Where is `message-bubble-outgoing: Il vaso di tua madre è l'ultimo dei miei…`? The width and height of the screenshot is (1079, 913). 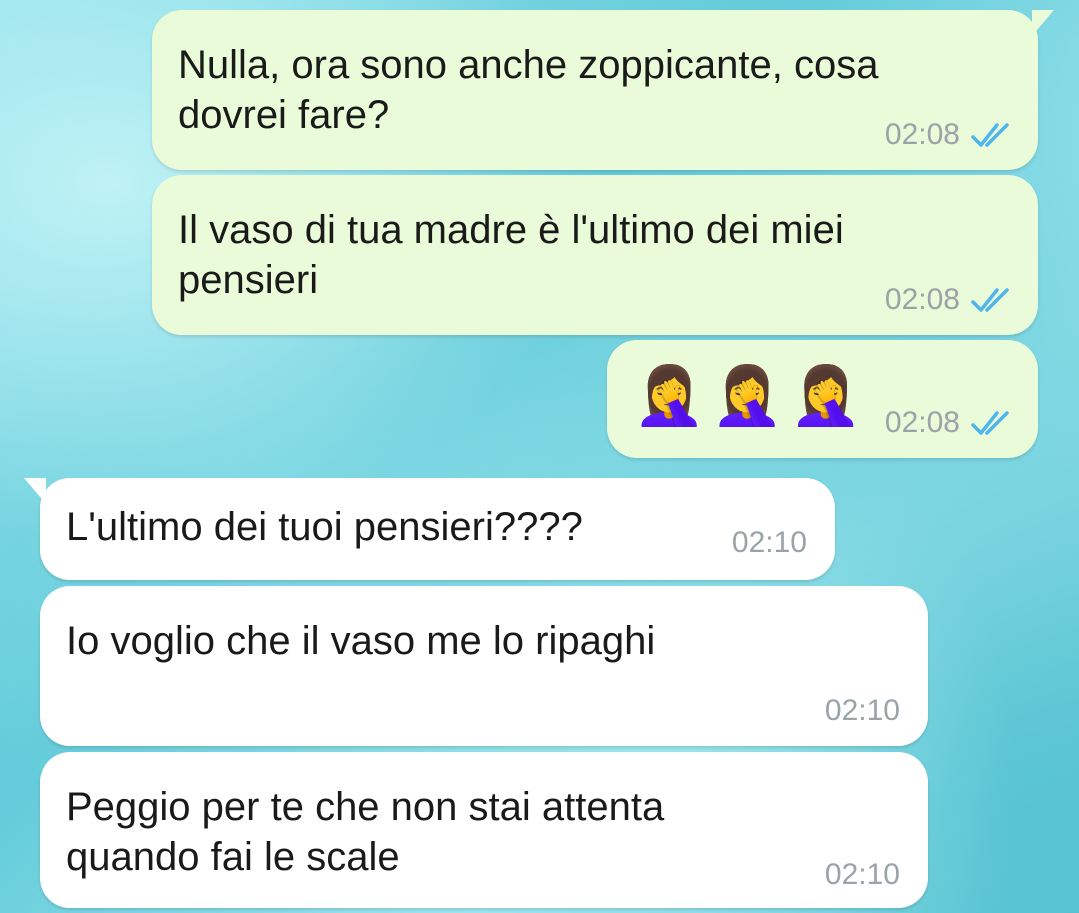 message-bubble-outgoing: Il vaso di tua madre è l'ultimo dei miei… is located at coordinates (595, 255).